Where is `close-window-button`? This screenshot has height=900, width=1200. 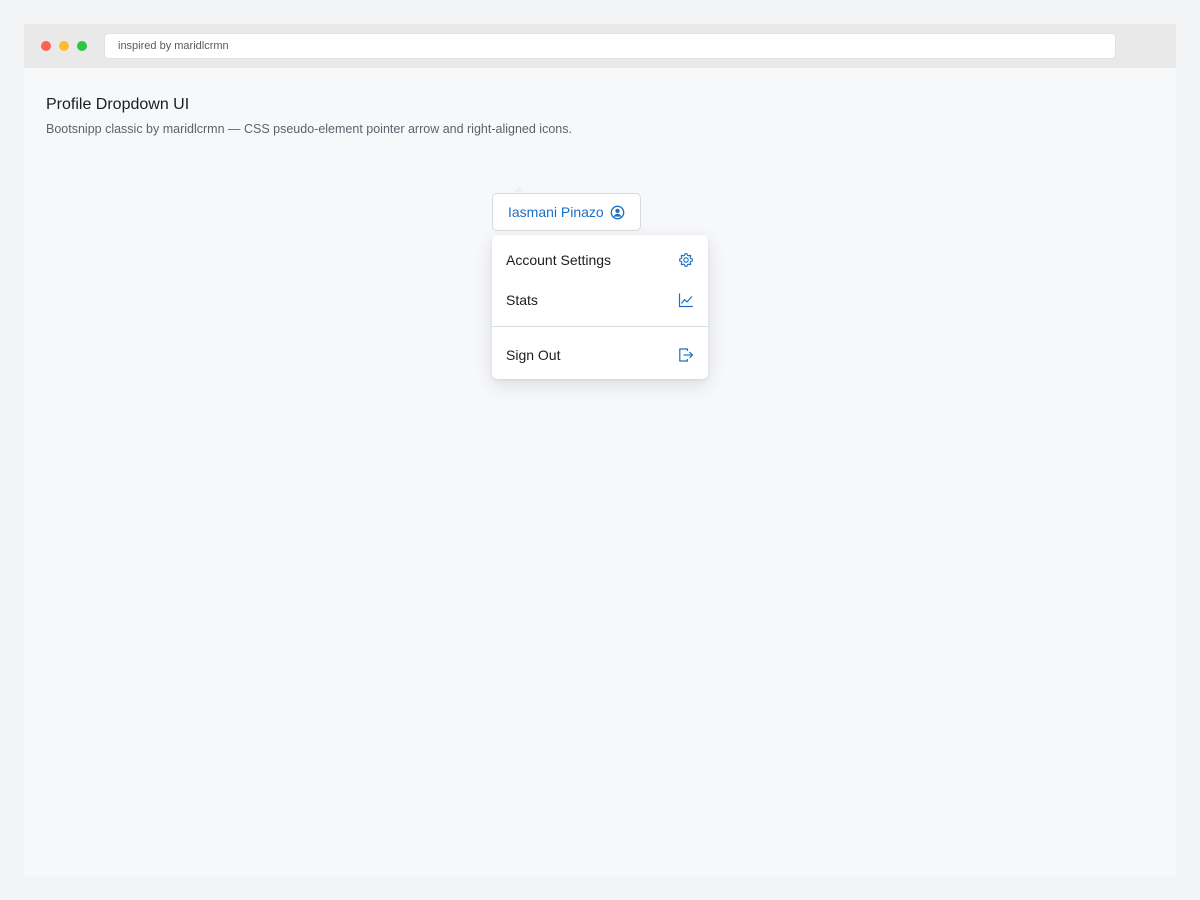
close-window-button is located at coordinates (46, 46).